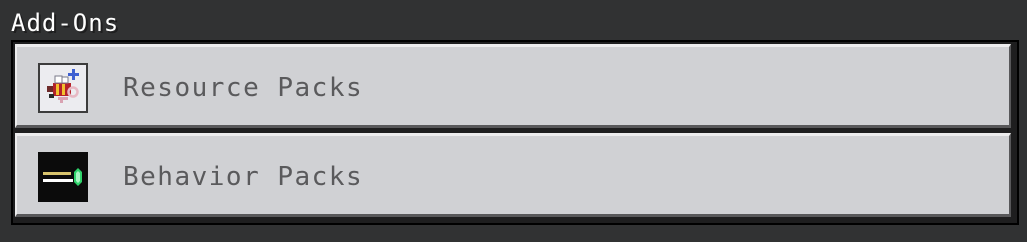 The height and width of the screenshot is (242, 1027). Describe the element at coordinates (65, 23) in the screenshot. I see `section-title: Add-Ons` at that location.